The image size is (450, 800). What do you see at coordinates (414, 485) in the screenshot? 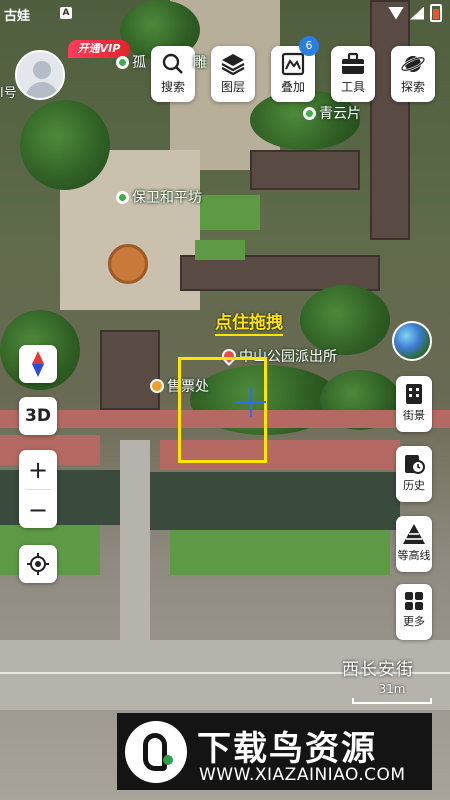
I see `history-label: 历史` at bounding box center [414, 485].